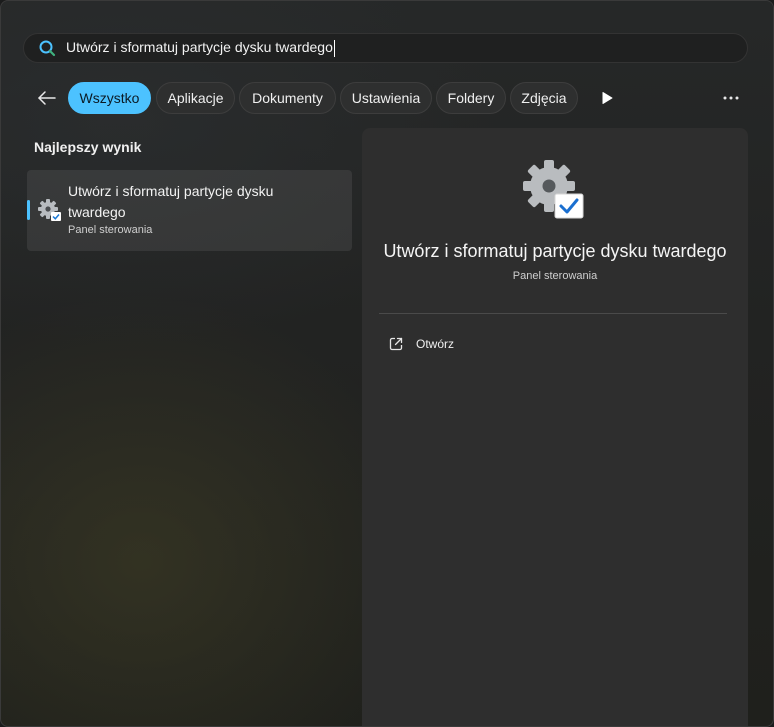 The height and width of the screenshot is (727, 774). I want to click on back-arrow-icon, so click(47, 98).